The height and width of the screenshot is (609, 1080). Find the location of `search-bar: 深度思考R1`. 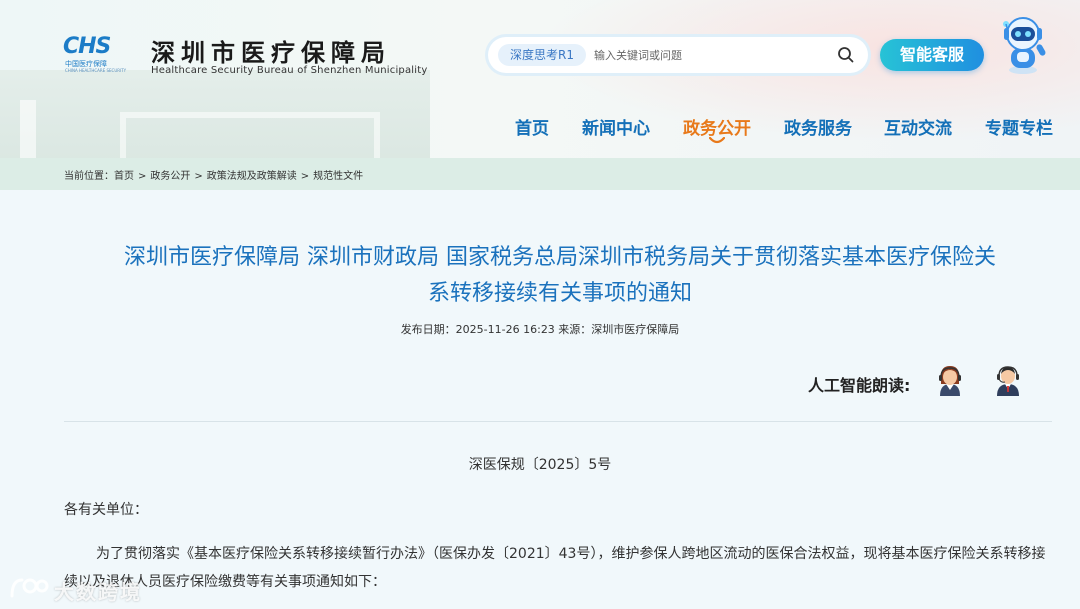

search-bar: 深度思考R1 is located at coordinates (678, 55).